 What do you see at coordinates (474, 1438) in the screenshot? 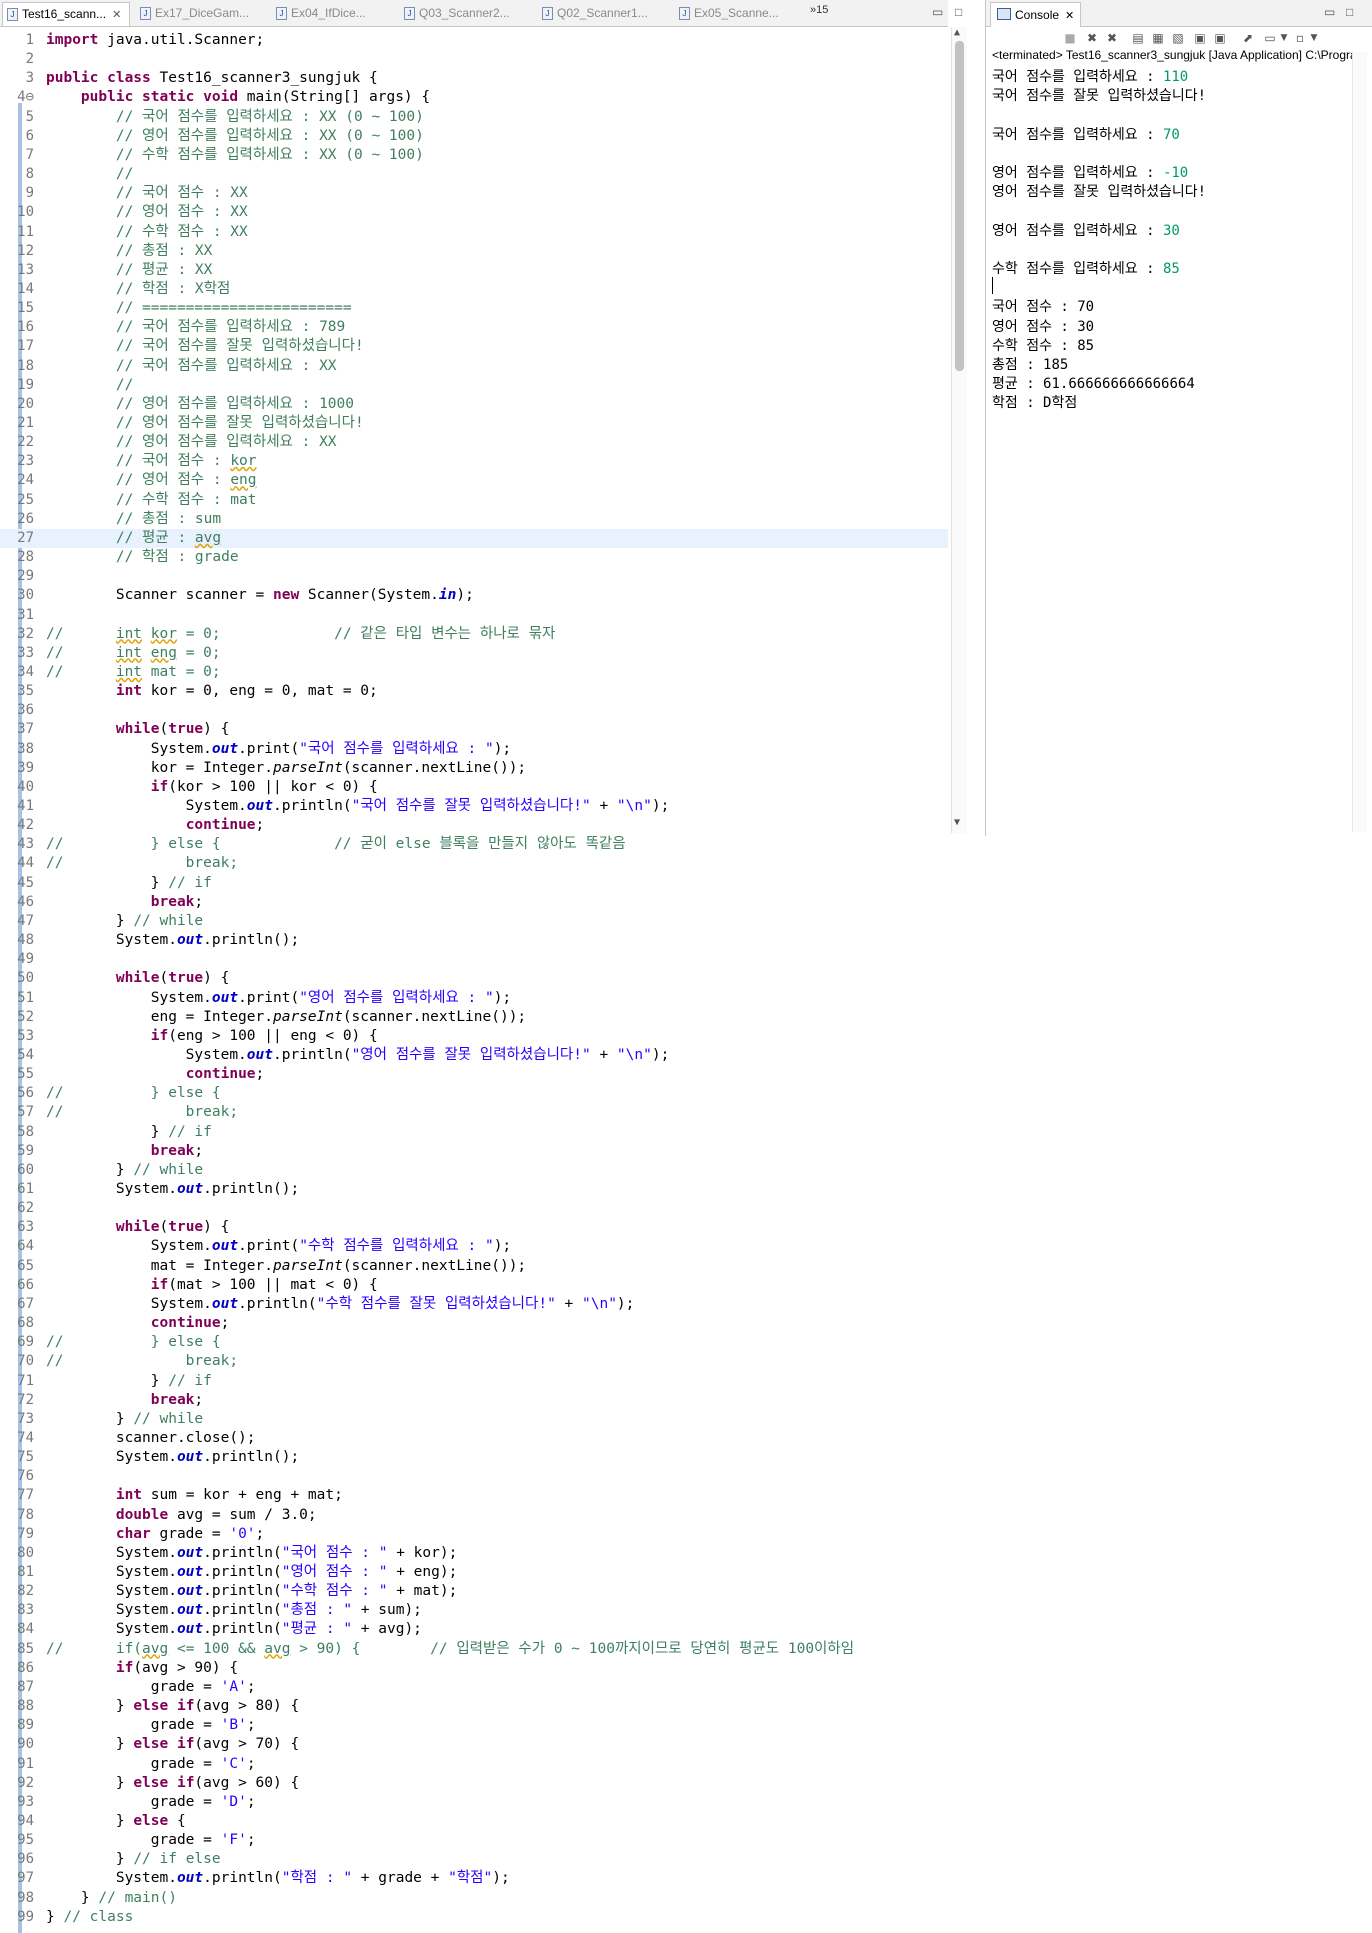
I see `code-line: 74 scanner.close();` at bounding box center [474, 1438].